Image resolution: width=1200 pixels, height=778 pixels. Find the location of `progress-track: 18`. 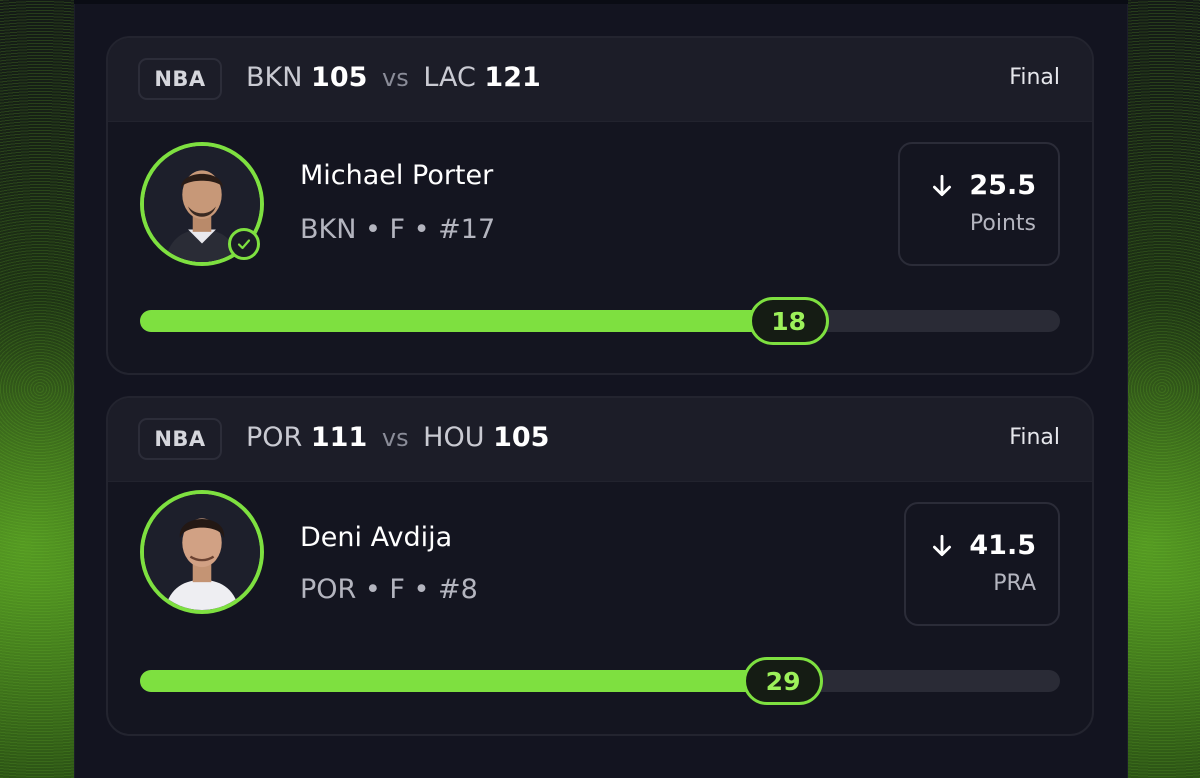

progress-track: 18 is located at coordinates (600, 321).